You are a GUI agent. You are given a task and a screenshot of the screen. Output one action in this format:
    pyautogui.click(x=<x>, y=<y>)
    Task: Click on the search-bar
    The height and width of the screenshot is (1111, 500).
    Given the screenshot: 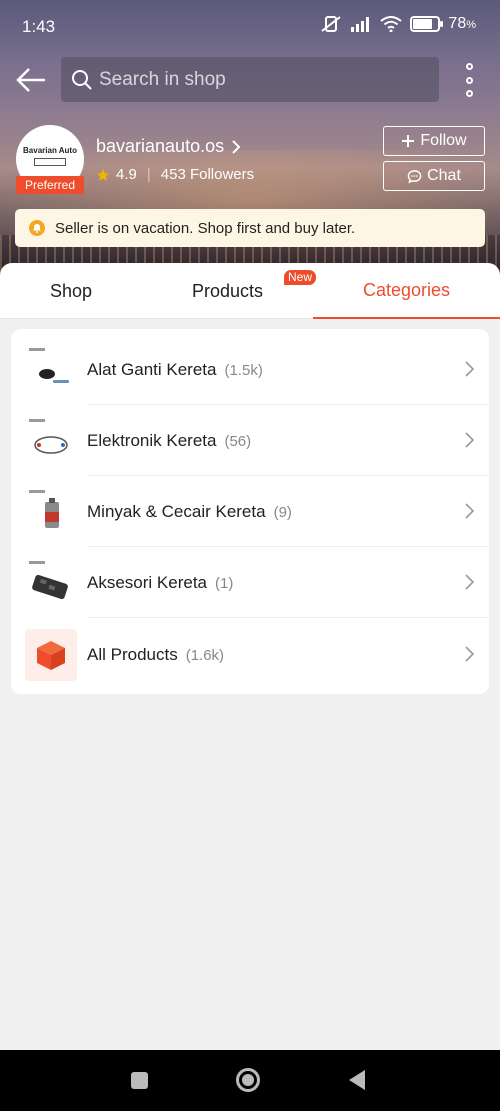 What is the action you would take?
    pyautogui.click(x=250, y=79)
    